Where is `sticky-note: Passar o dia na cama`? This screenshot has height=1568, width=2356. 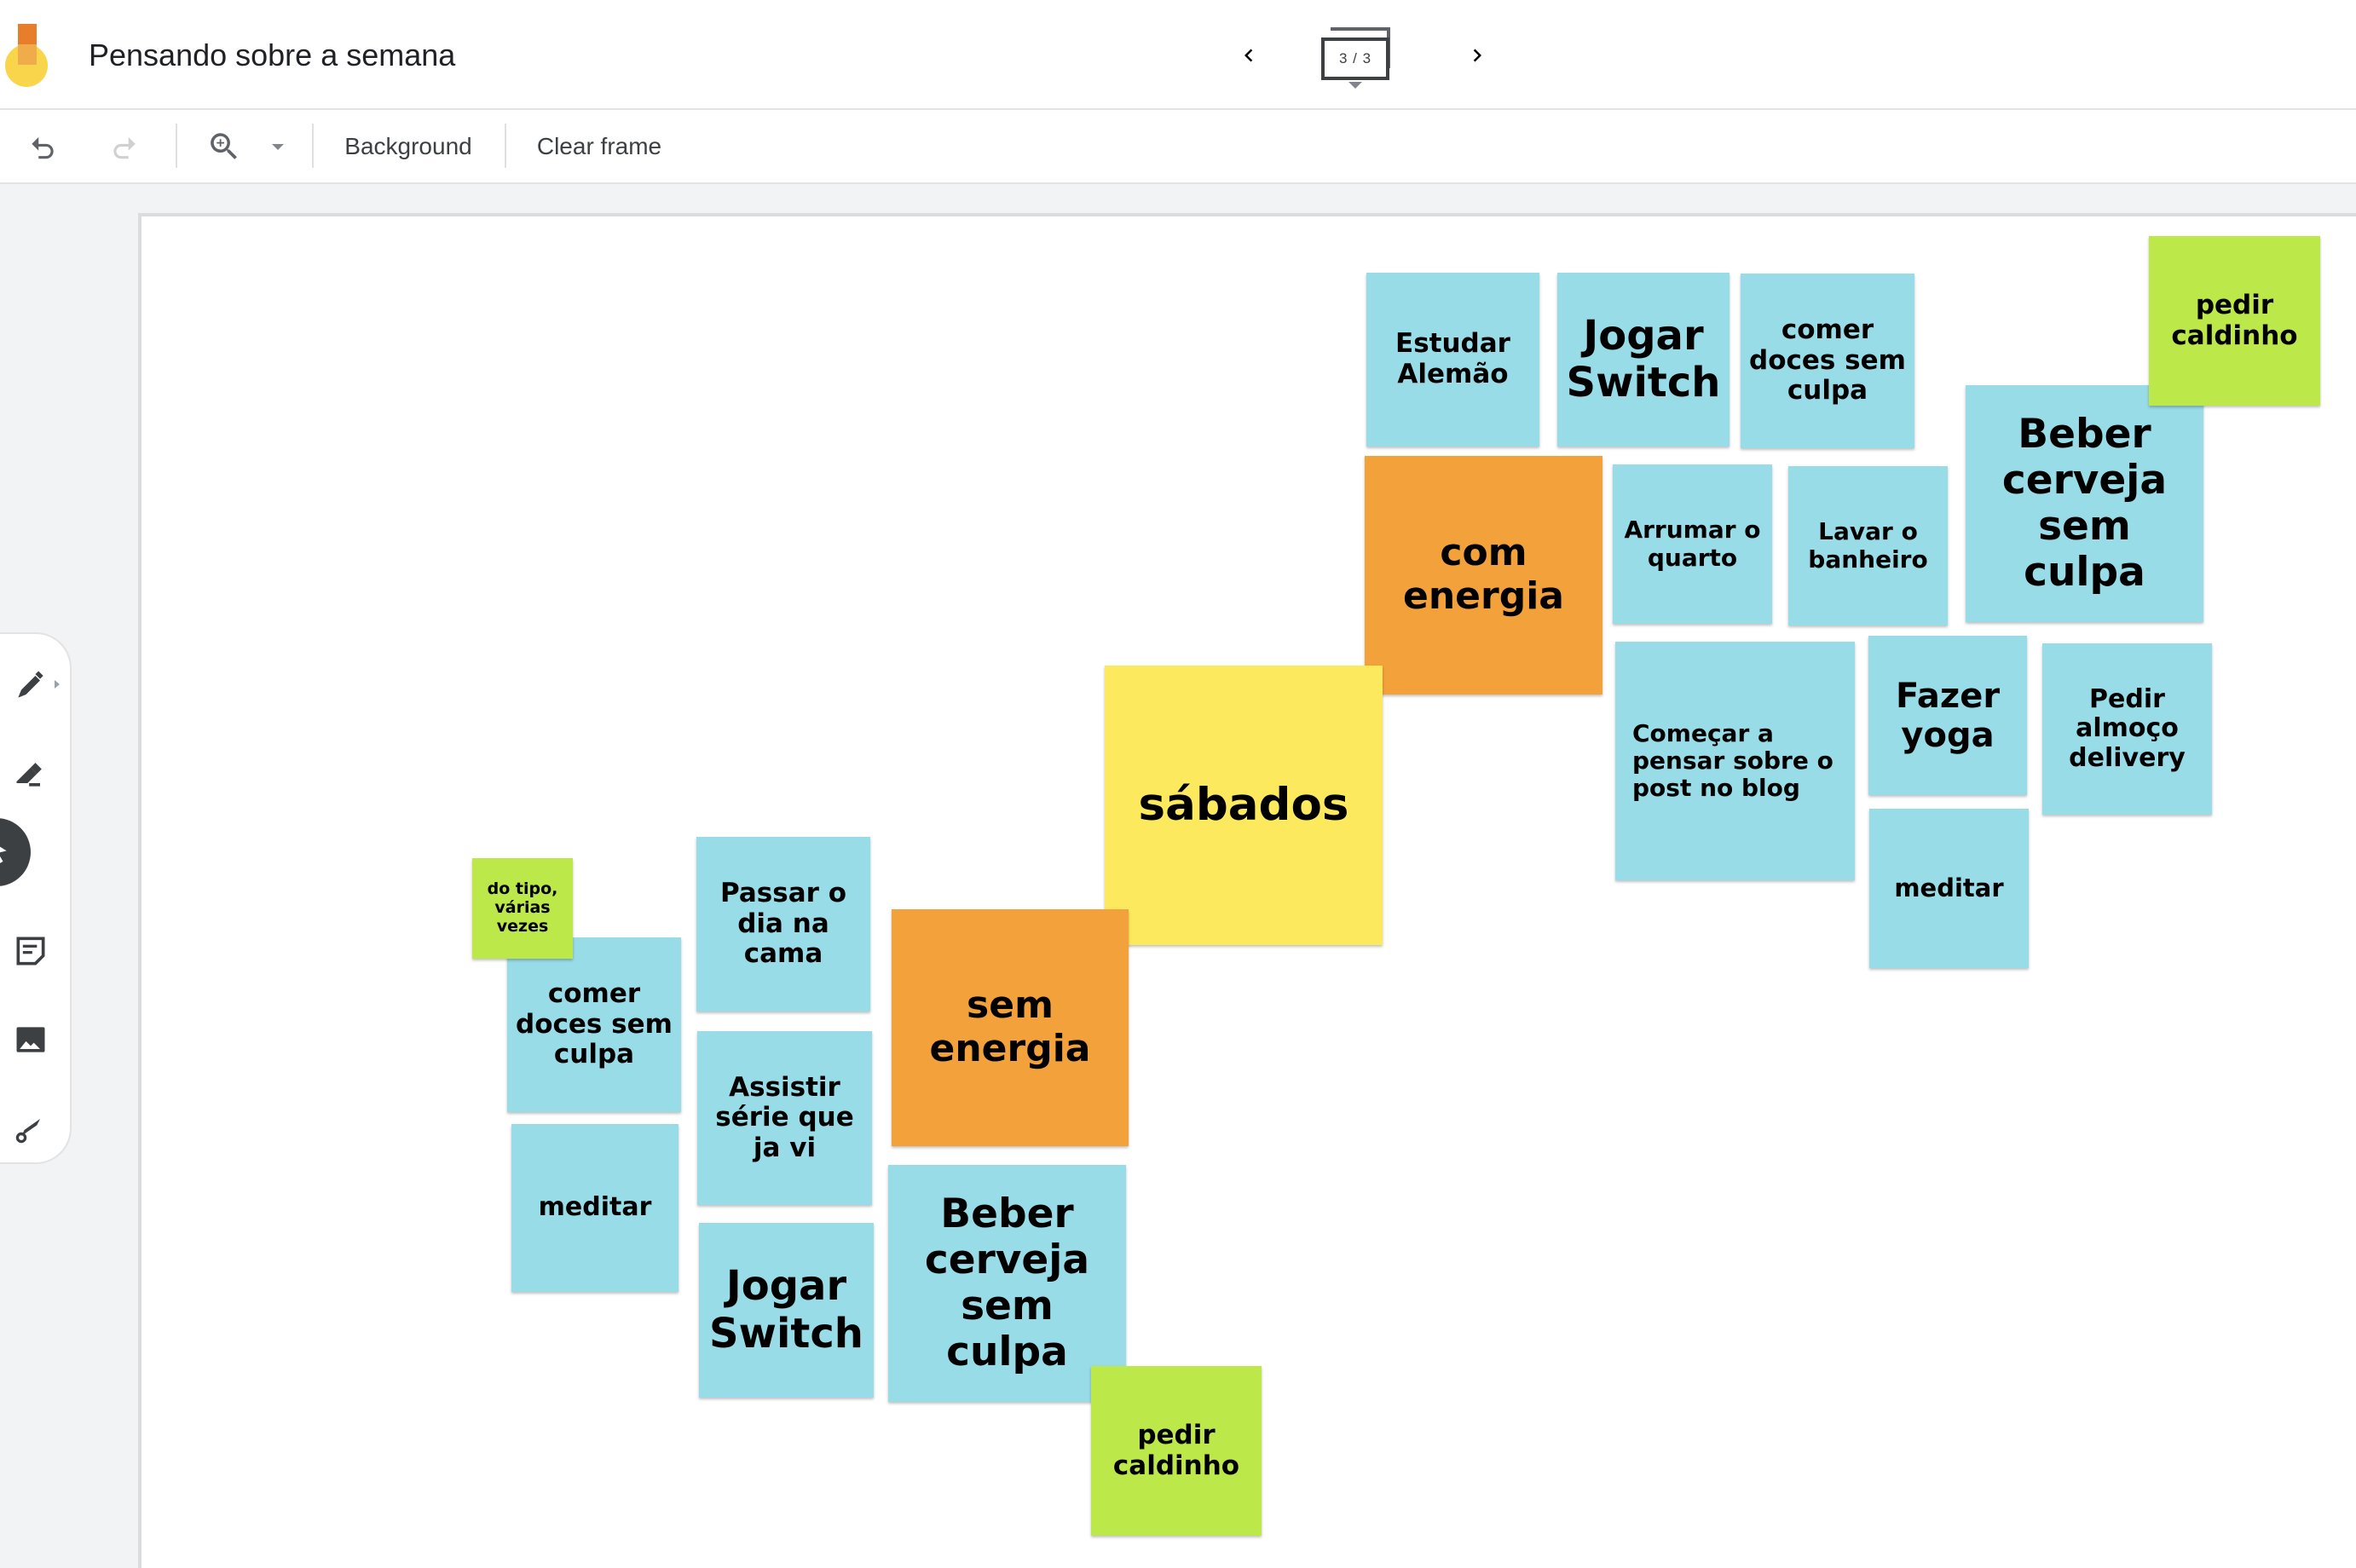 sticky-note: Passar o dia na cama is located at coordinates (783, 924).